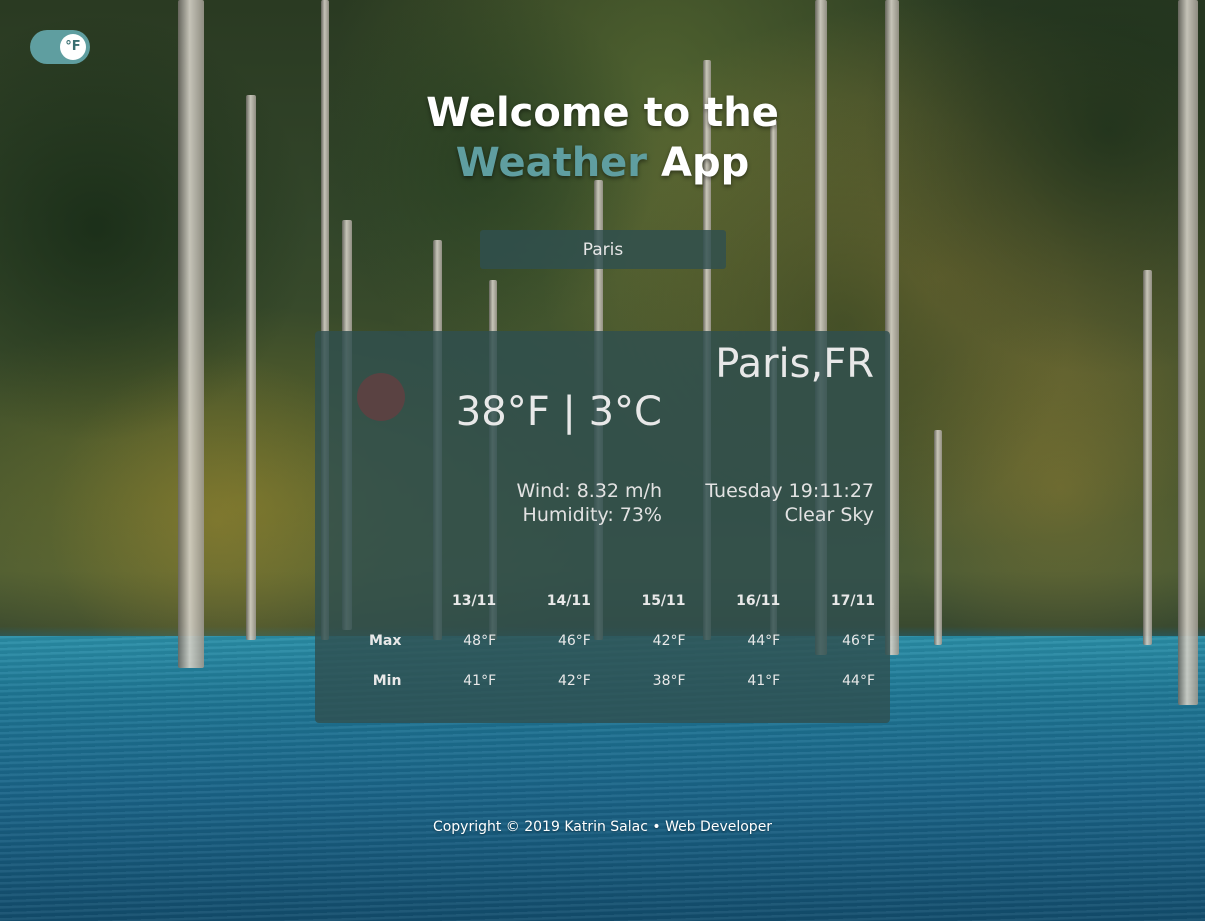 Image resolution: width=1205 pixels, height=921 pixels. I want to click on forecast-max-temp: 48°F, so click(480, 641).